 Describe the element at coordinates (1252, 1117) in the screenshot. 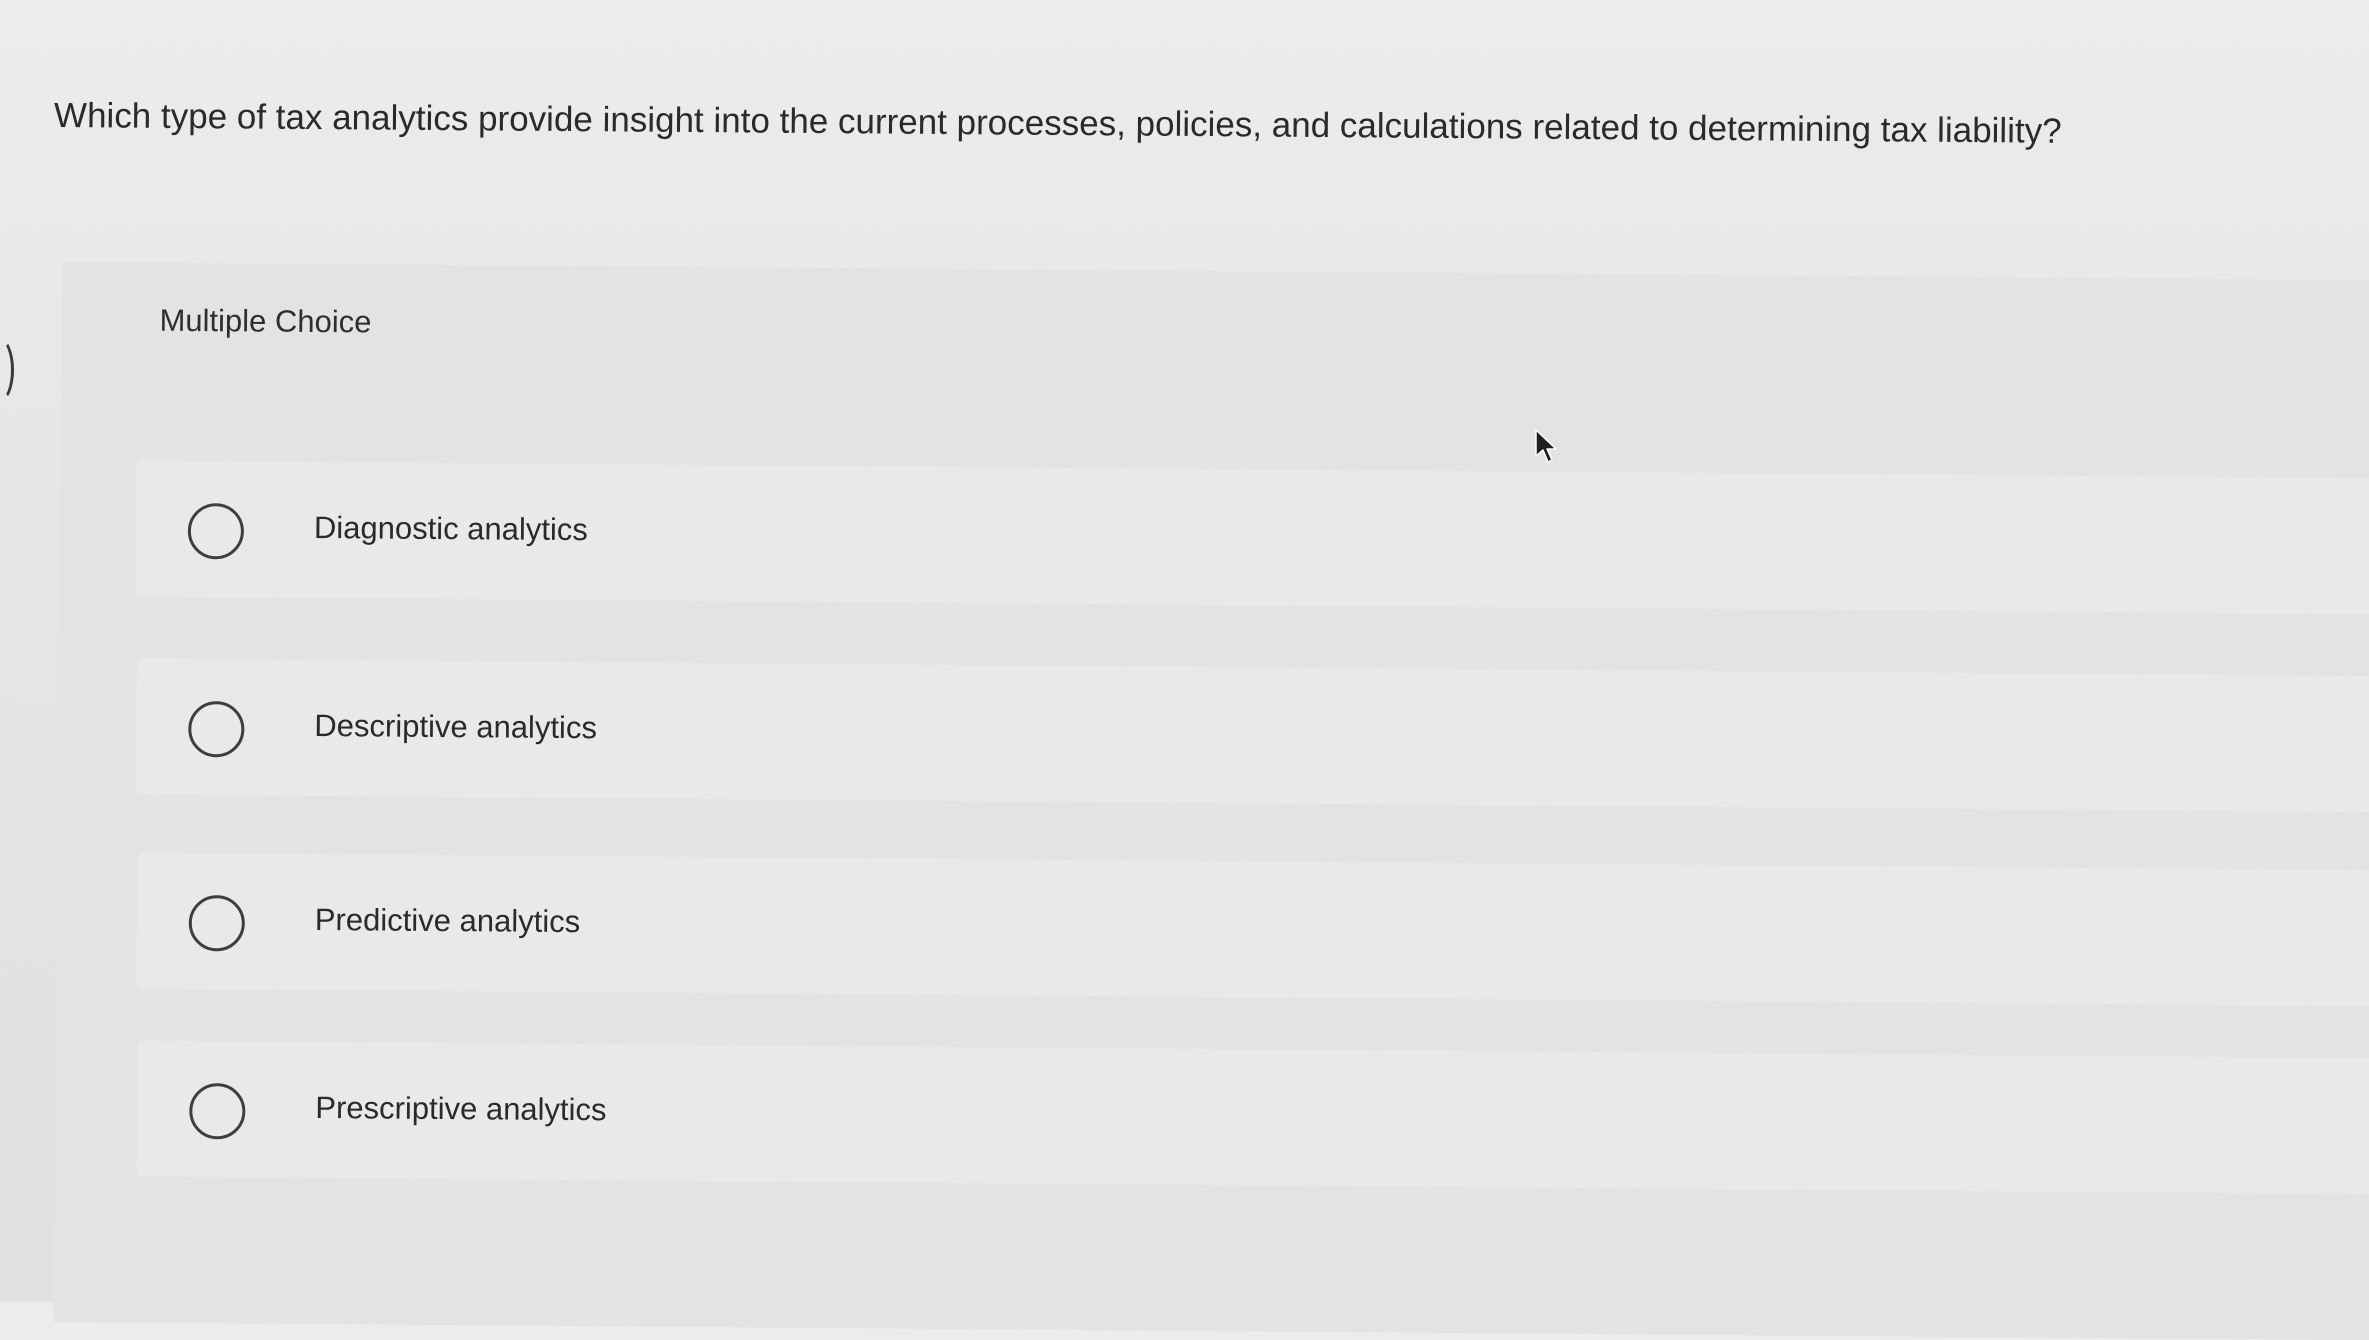

I see `choice-option-prescriptive: Prescriptive analytics` at that location.